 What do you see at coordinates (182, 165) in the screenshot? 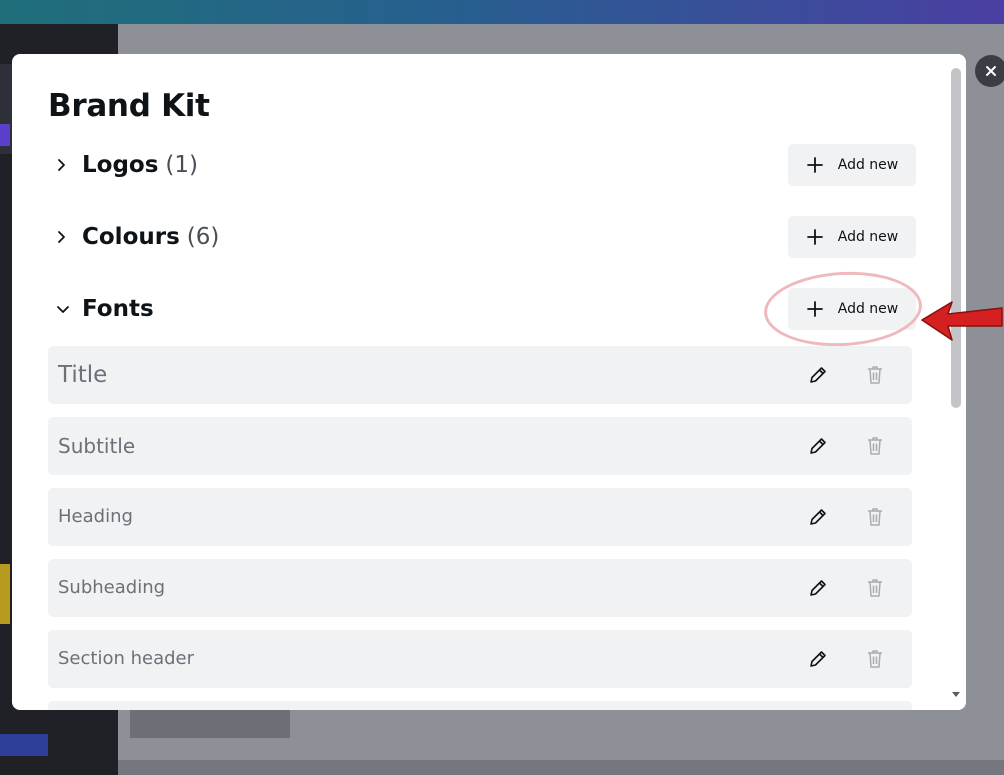
I see `section-logos-count: (1)` at bounding box center [182, 165].